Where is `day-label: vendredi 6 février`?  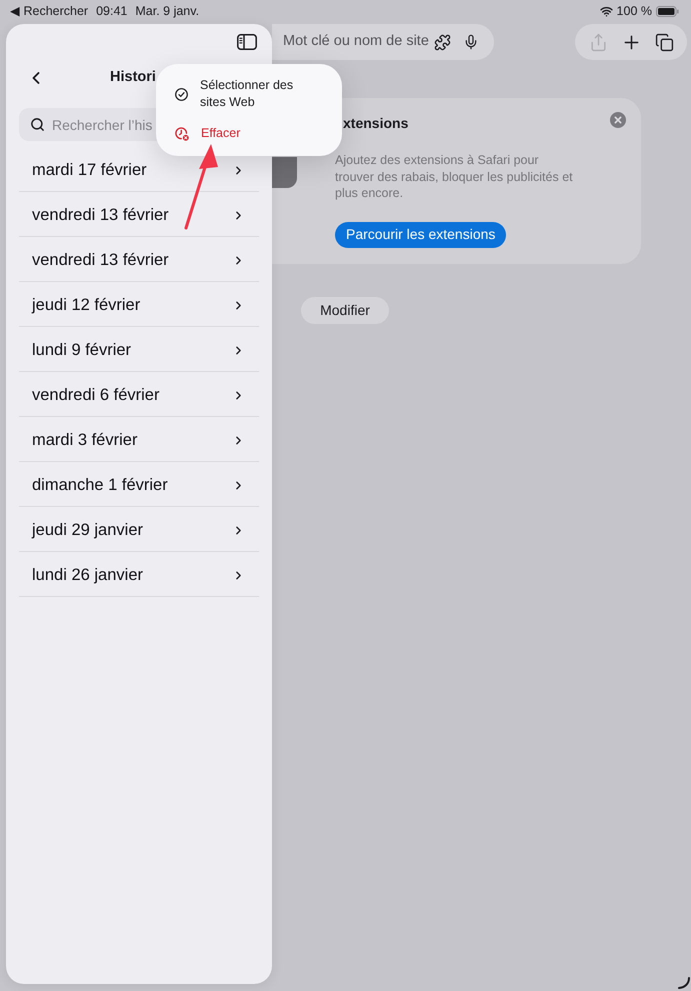 day-label: vendredi 6 février is located at coordinates (96, 395).